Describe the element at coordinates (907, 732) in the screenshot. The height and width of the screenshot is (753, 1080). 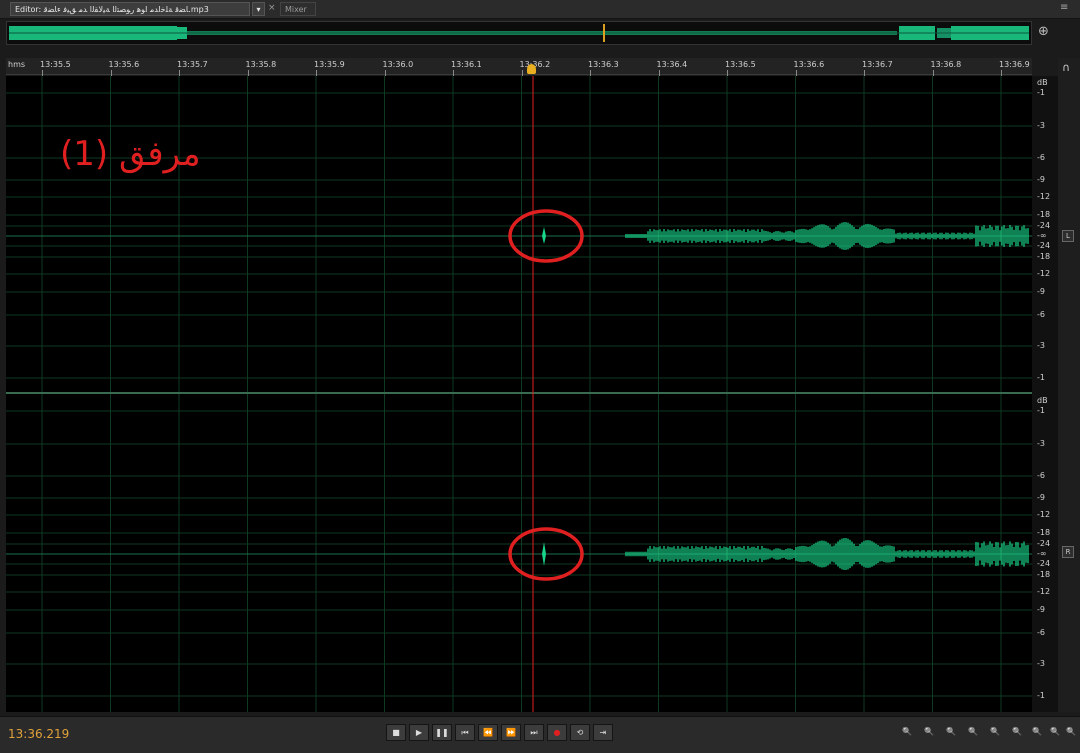
I see `zoom-in-amplitude-icon: 🔍` at that location.